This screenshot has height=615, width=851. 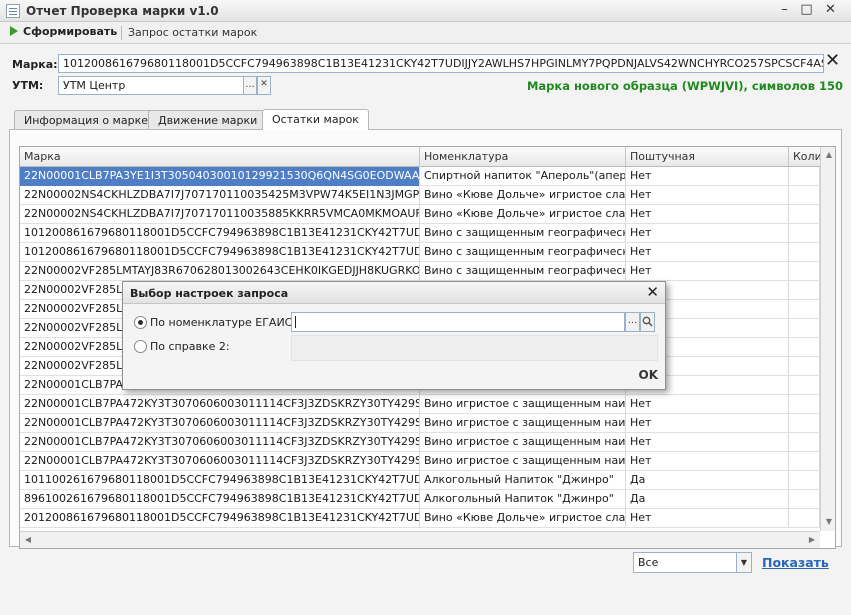 What do you see at coordinates (784, 10) in the screenshot?
I see `minimize-button: –` at bounding box center [784, 10].